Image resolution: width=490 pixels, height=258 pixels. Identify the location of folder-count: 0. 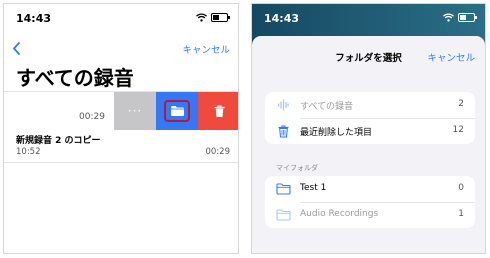
(461, 188).